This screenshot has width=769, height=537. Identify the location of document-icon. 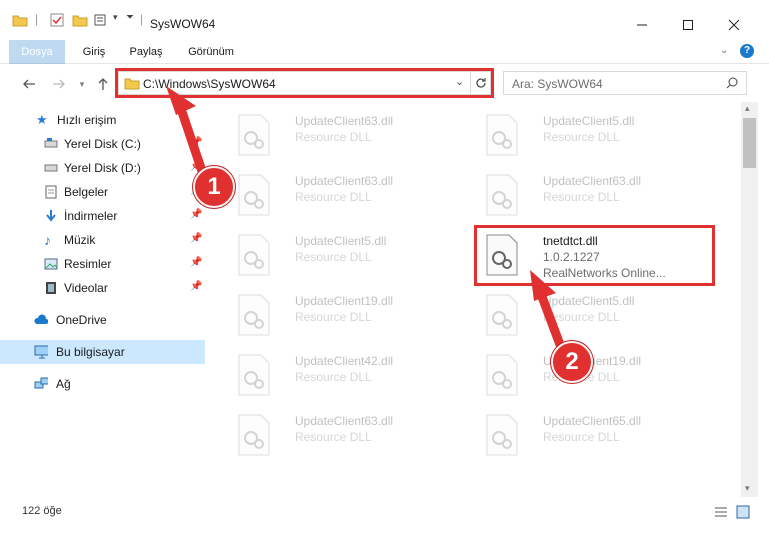
(51, 192).